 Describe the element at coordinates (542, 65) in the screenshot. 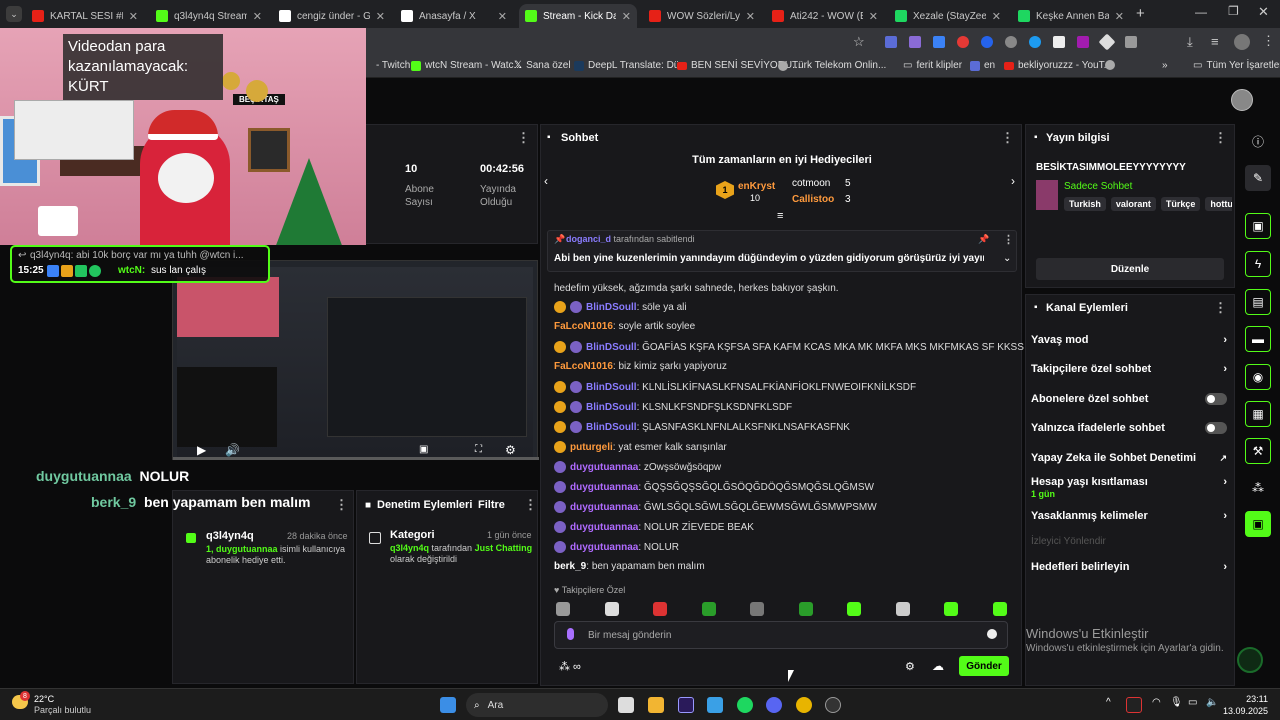

I see `bookmark: 𝕏 Sana özel` at that location.